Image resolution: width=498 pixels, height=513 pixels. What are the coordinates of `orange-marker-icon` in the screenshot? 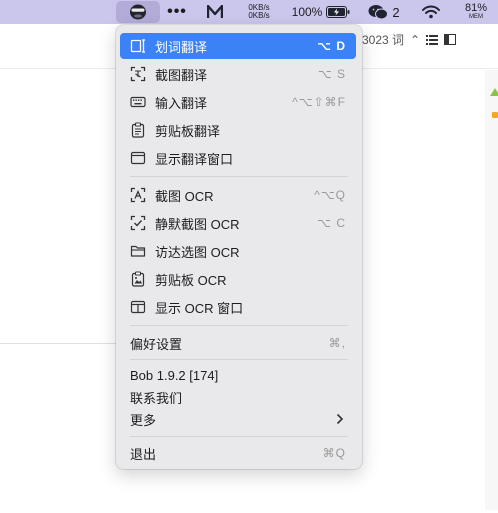 It's located at (495, 115).